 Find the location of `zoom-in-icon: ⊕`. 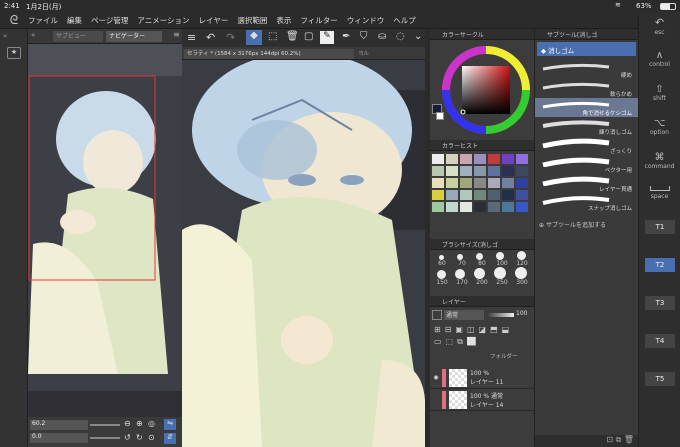

zoom-in-icon: ⊕ is located at coordinates (139, 423).